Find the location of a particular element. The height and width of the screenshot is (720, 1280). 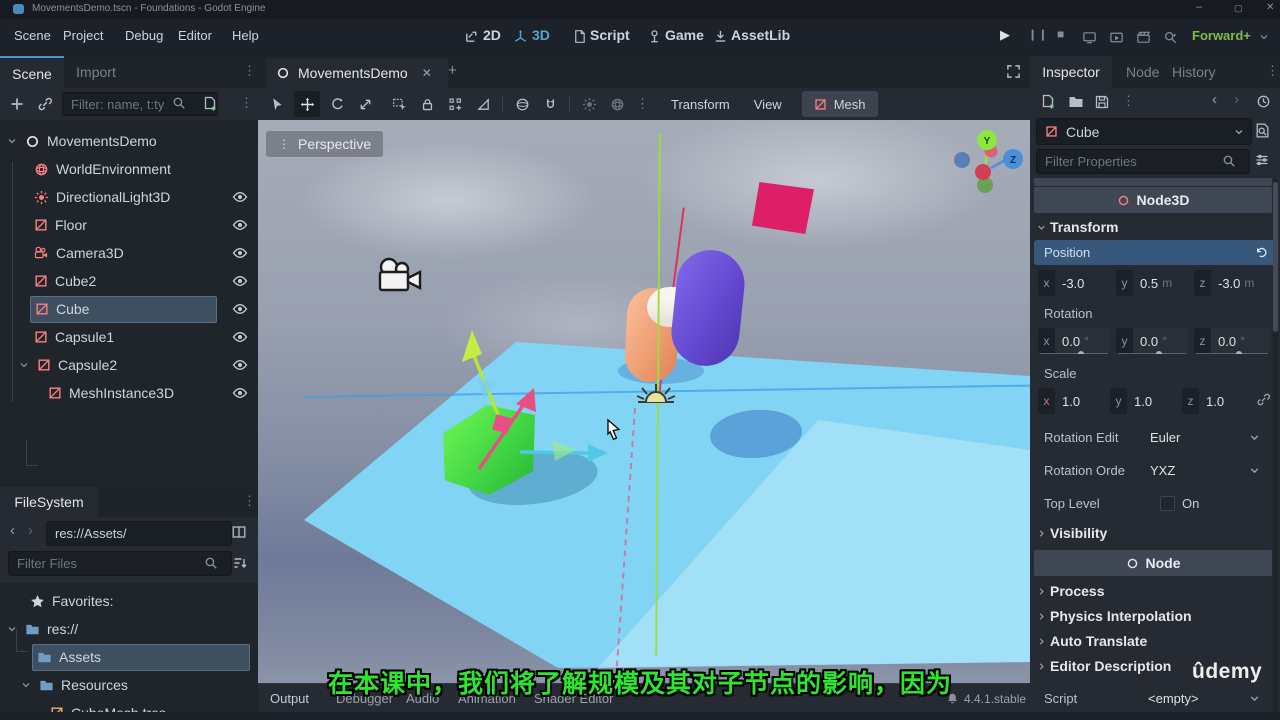

open-docs-icon is located at coordinates (1262, 130).